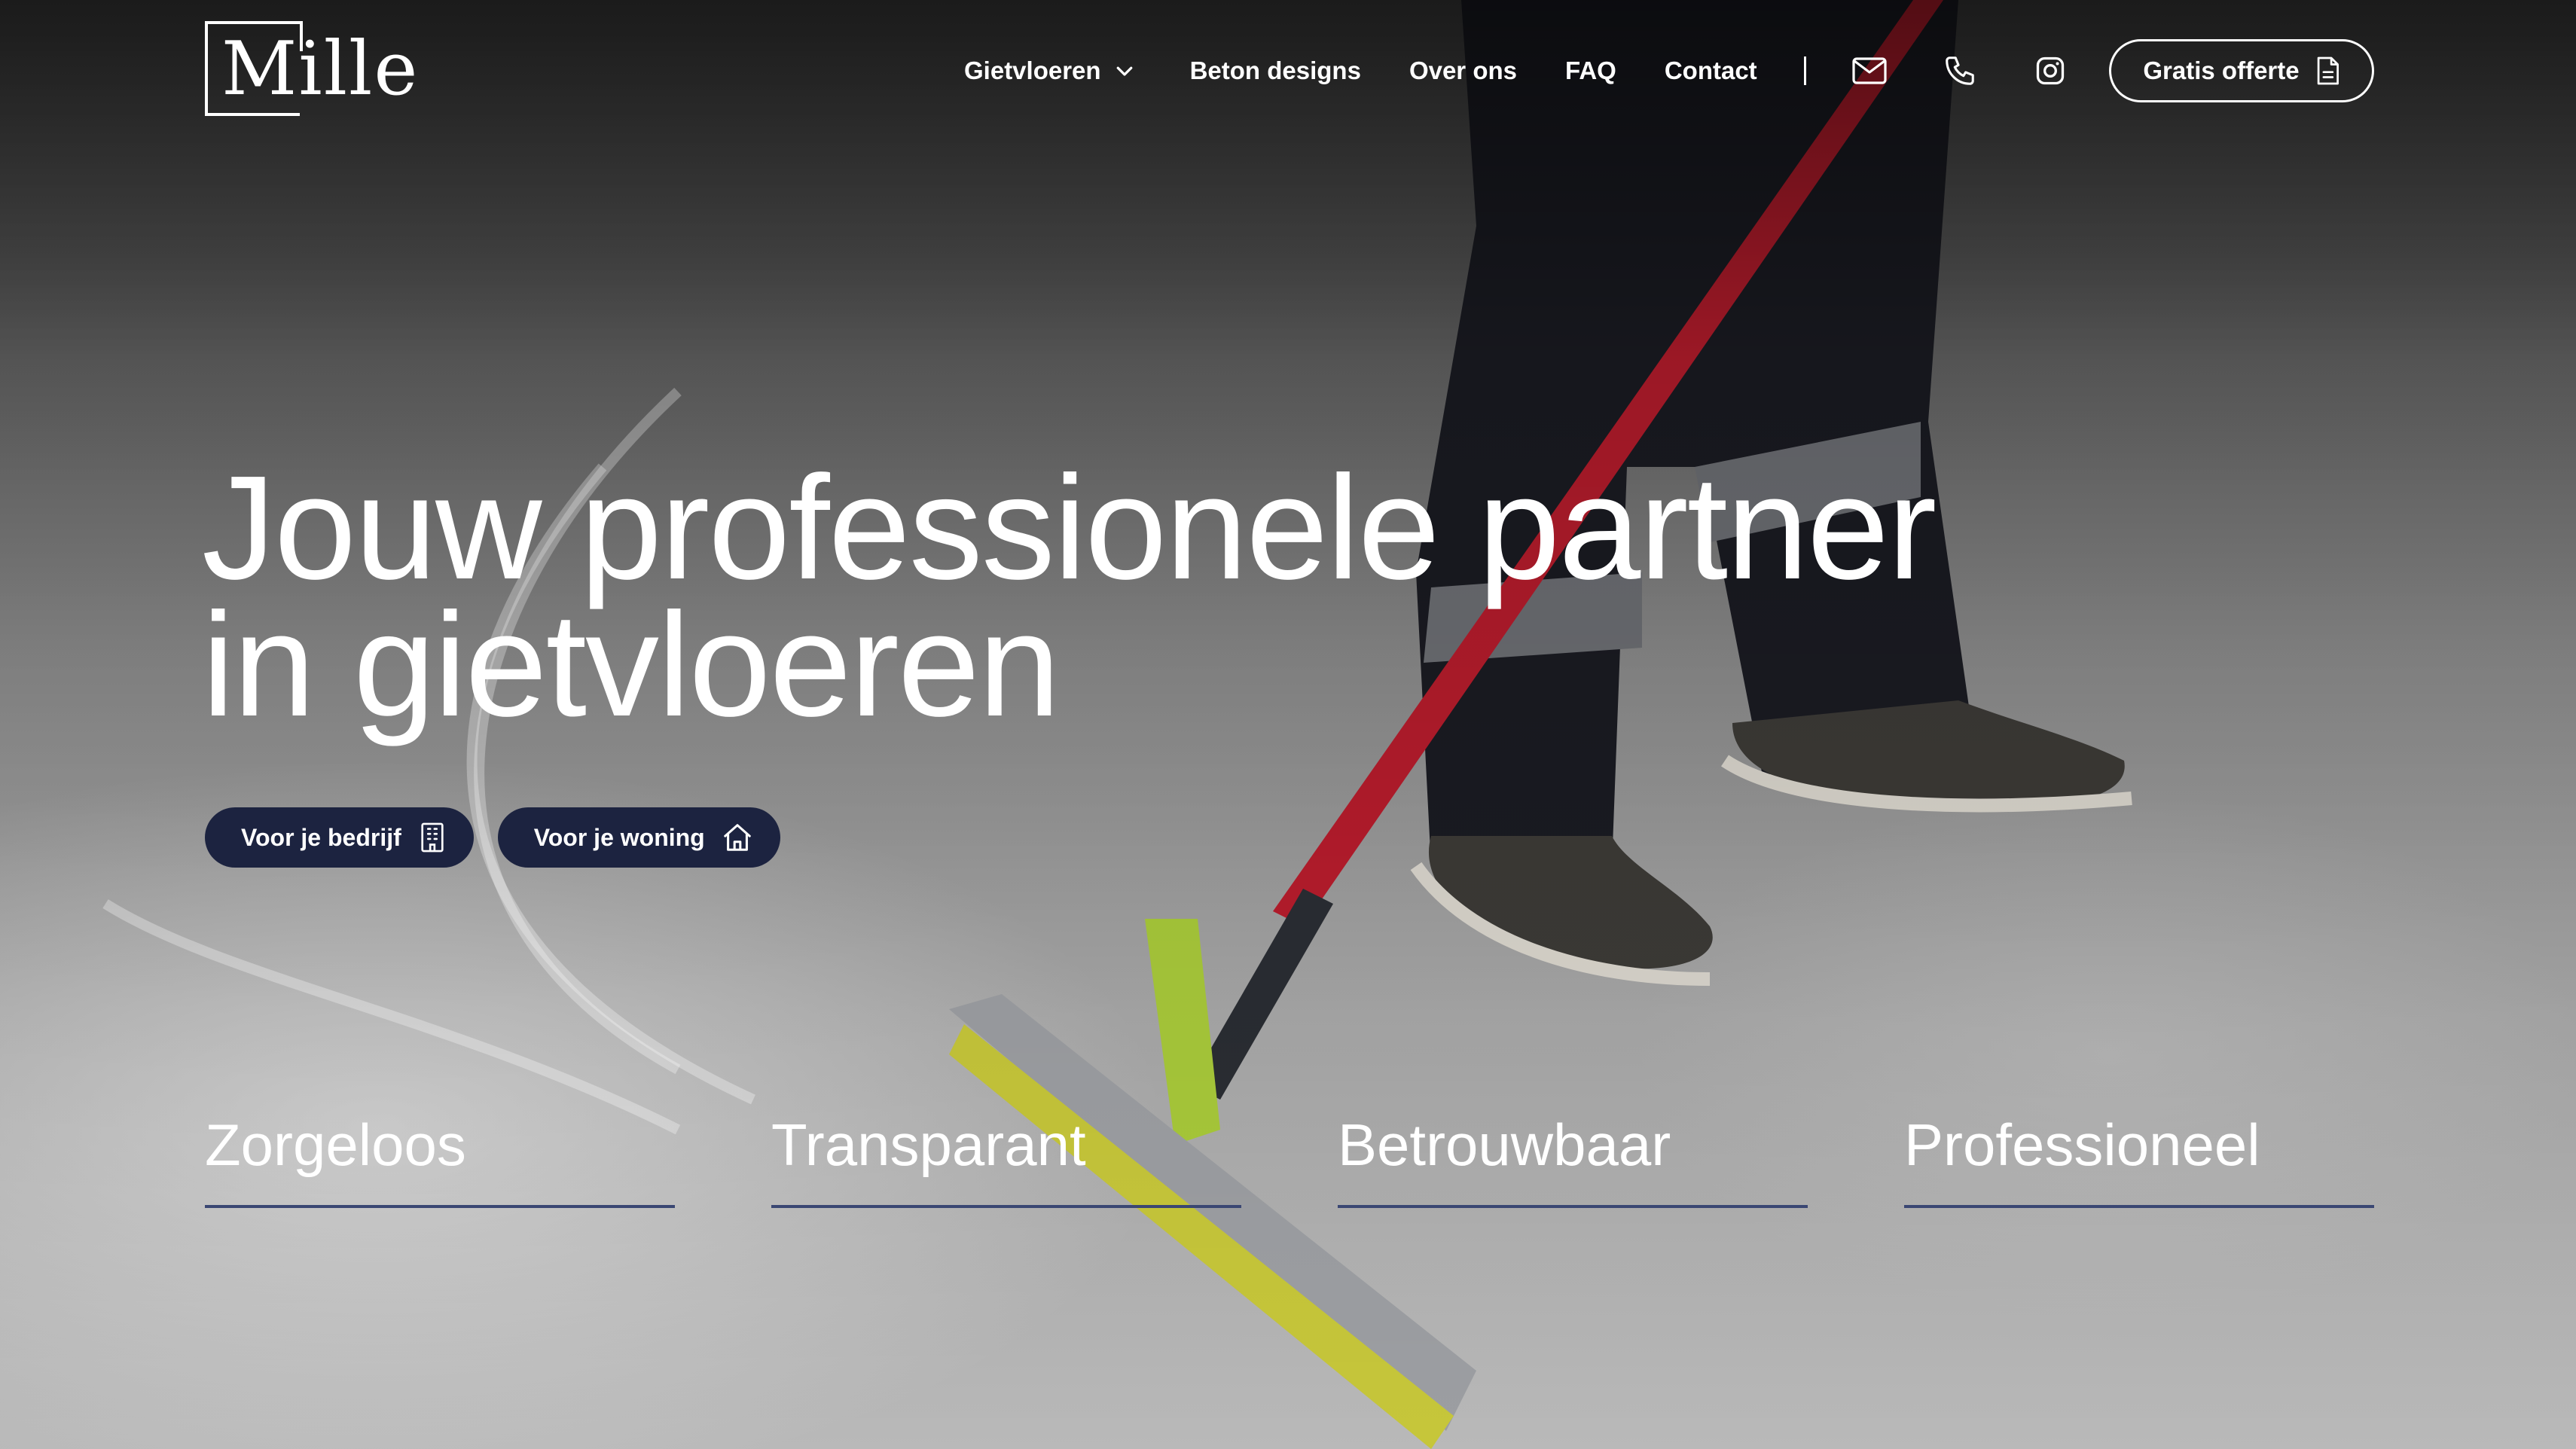 The height and width of the screenshot is (1449, 2576). I want to click on nav-item-beton-designs: Beton designs, so click(1276, 70).